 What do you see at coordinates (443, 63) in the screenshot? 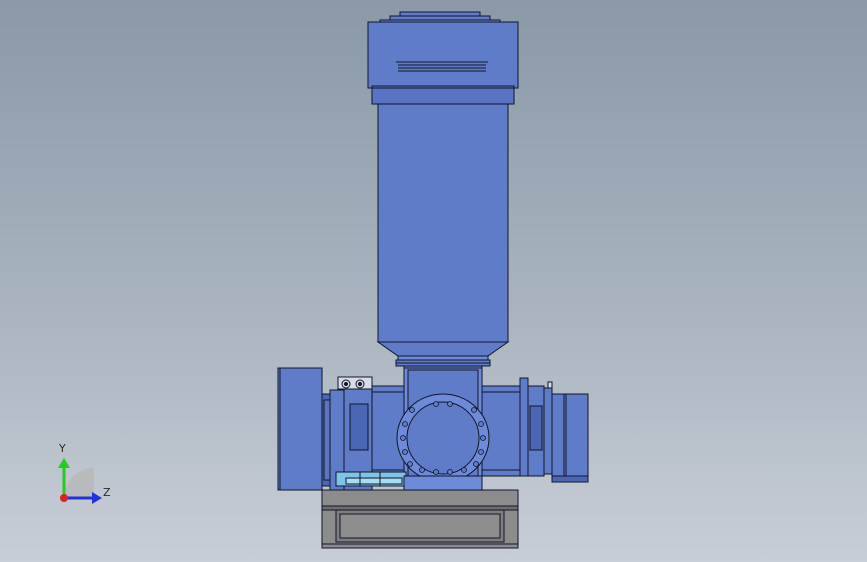
I see `upper-housing` at bounding box center [443, 63].